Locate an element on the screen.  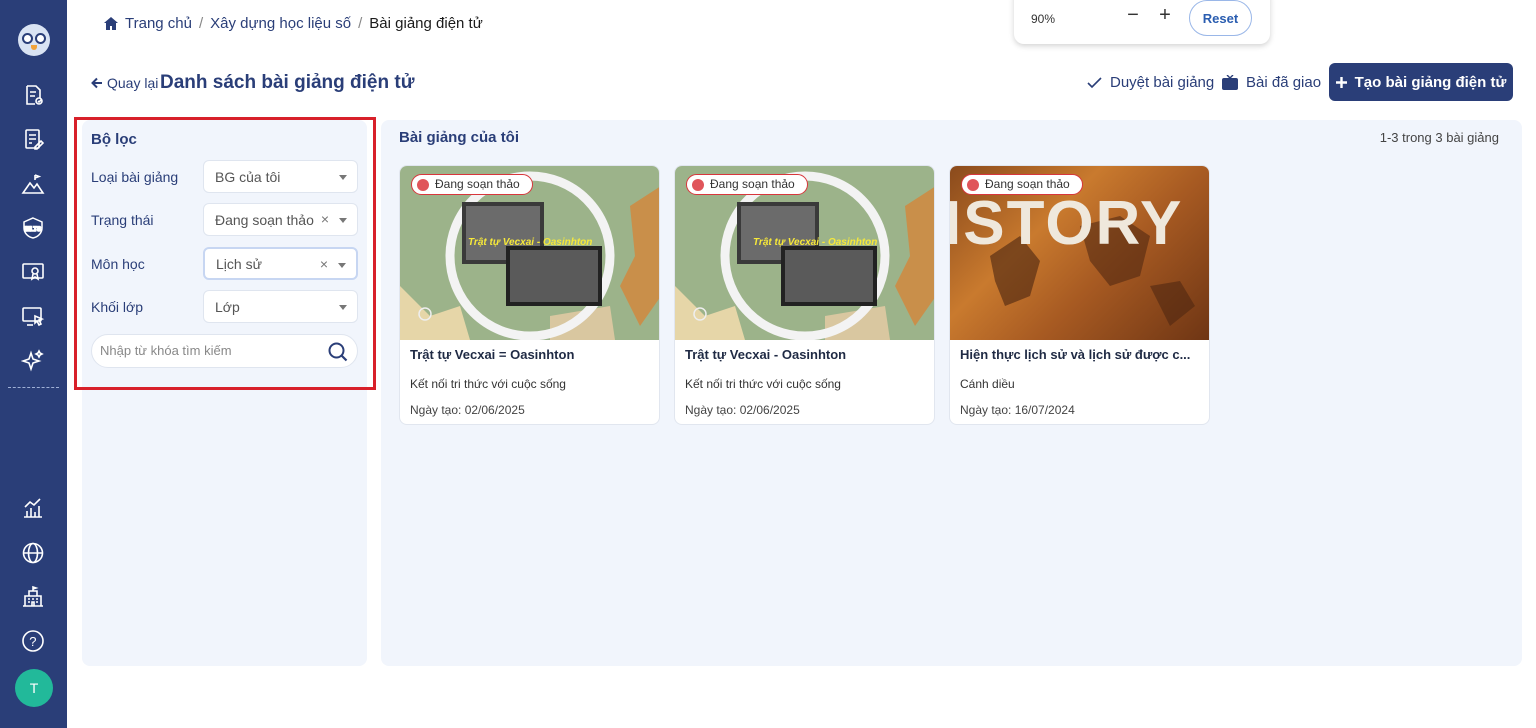
breadcrumb-section: Xây dựng học liệu số is located at coordinates (280, 23).